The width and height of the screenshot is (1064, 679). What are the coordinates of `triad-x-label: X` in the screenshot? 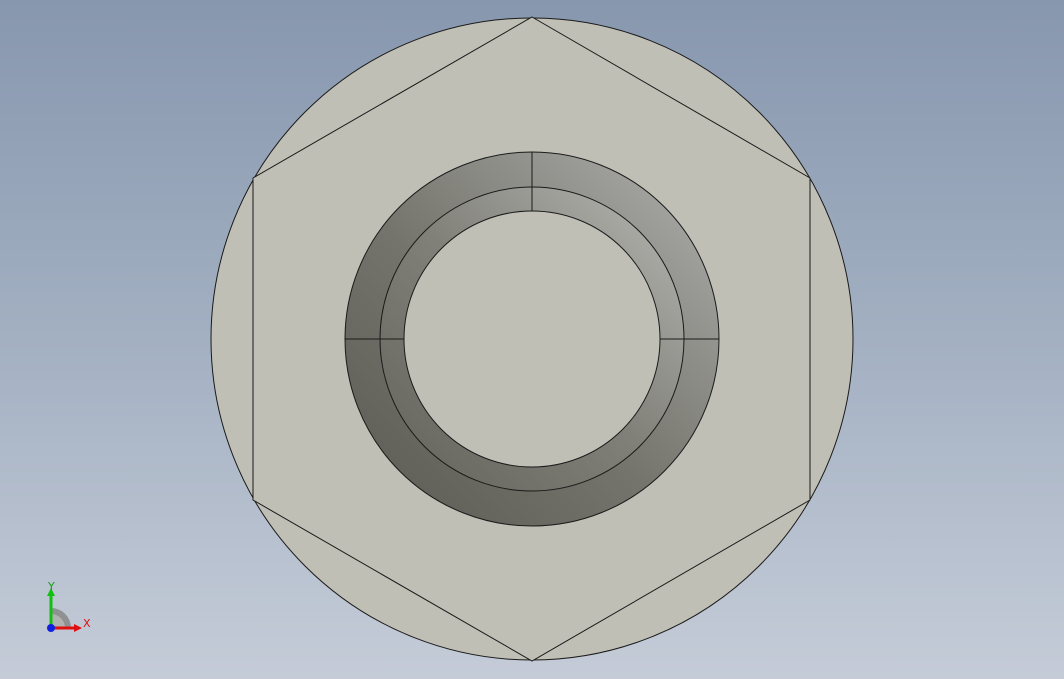 It's located at (87, 623).